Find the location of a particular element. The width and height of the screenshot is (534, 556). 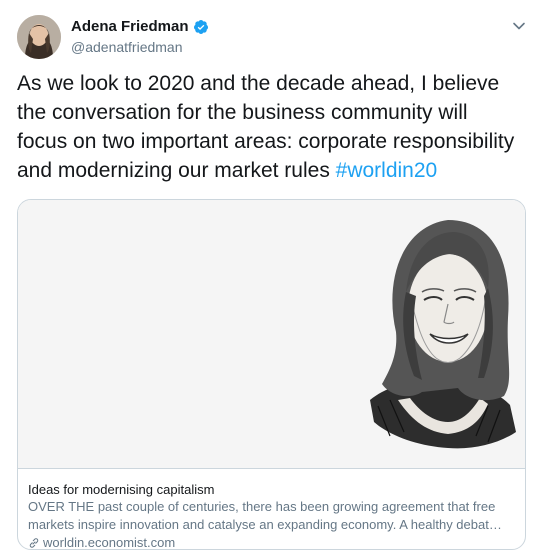

avatar-portrait is located at coordinates (39, 37).